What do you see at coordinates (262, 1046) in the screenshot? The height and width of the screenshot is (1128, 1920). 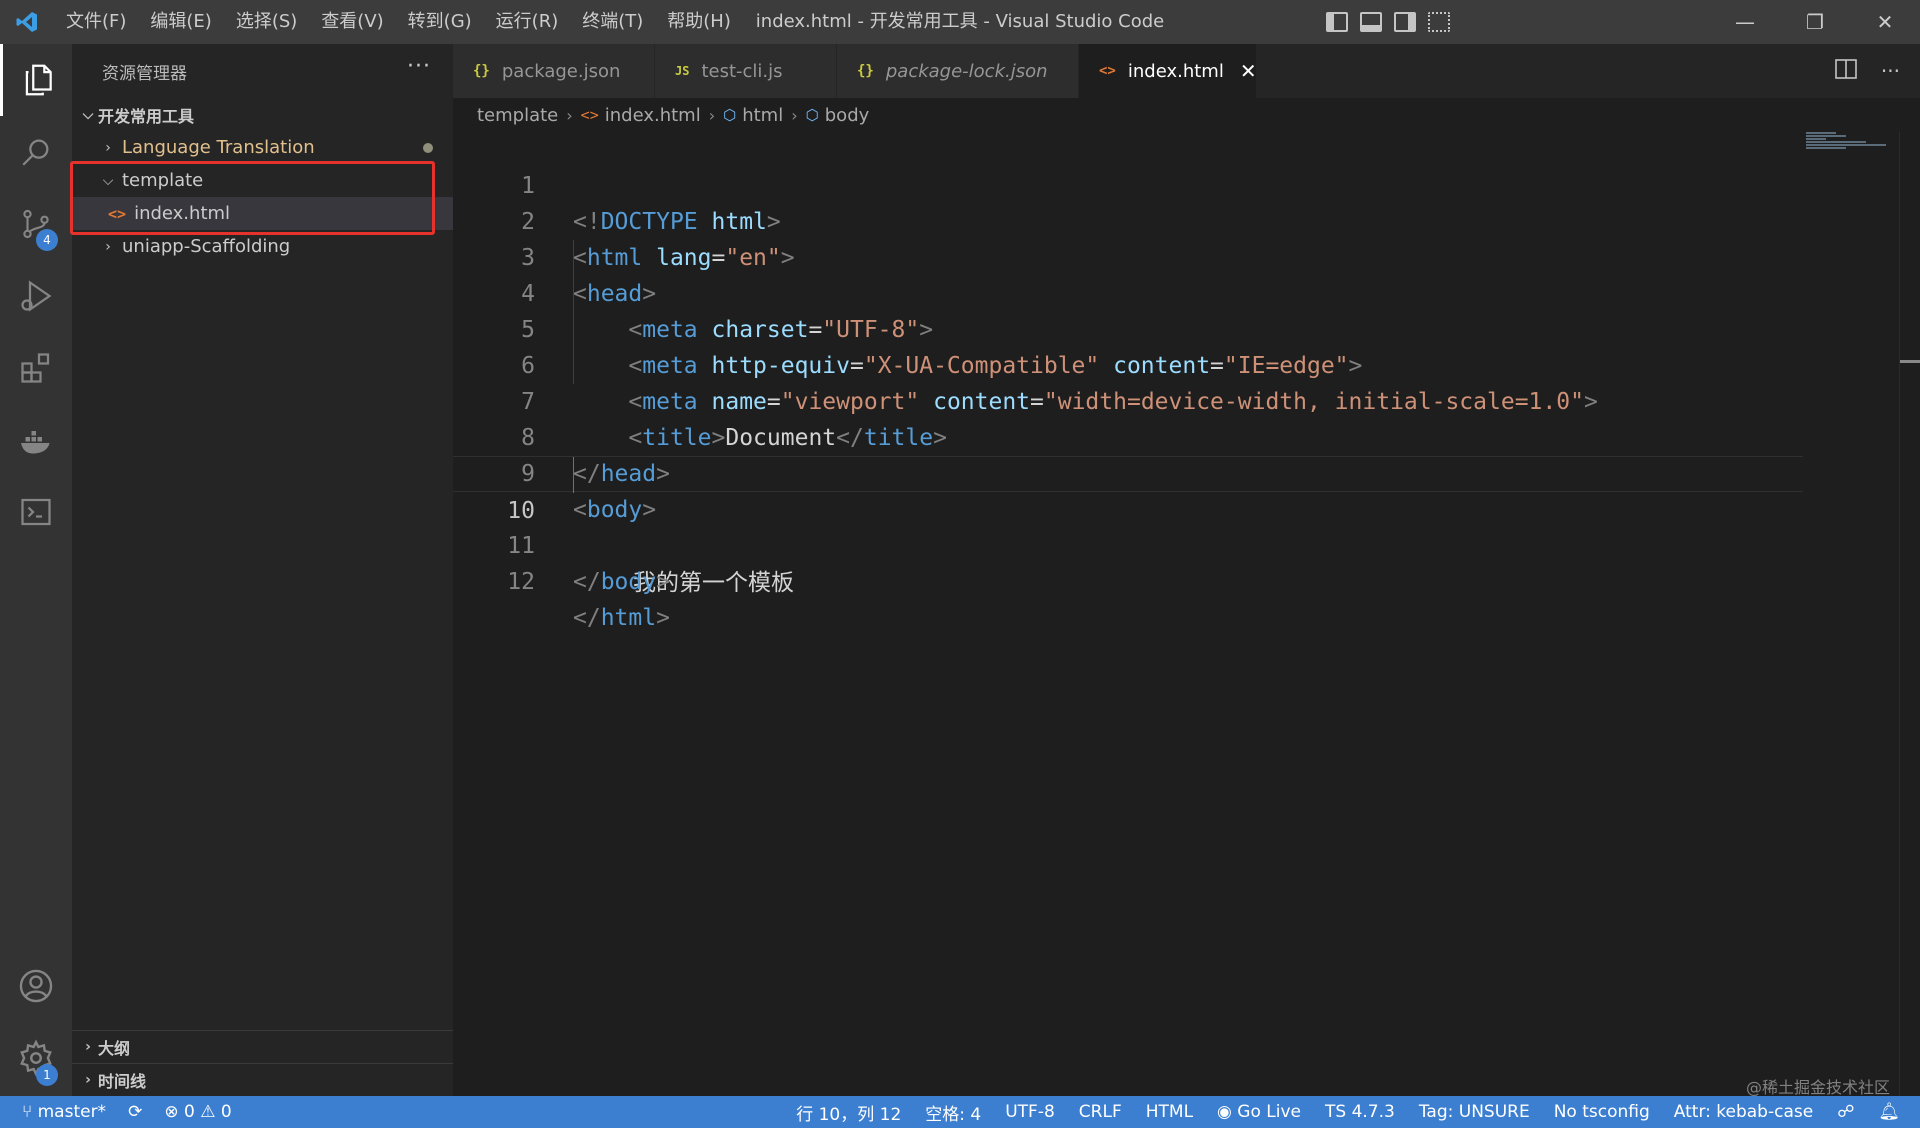 I see `outline-section: › 大纲` at bounding box center [262, 1046].